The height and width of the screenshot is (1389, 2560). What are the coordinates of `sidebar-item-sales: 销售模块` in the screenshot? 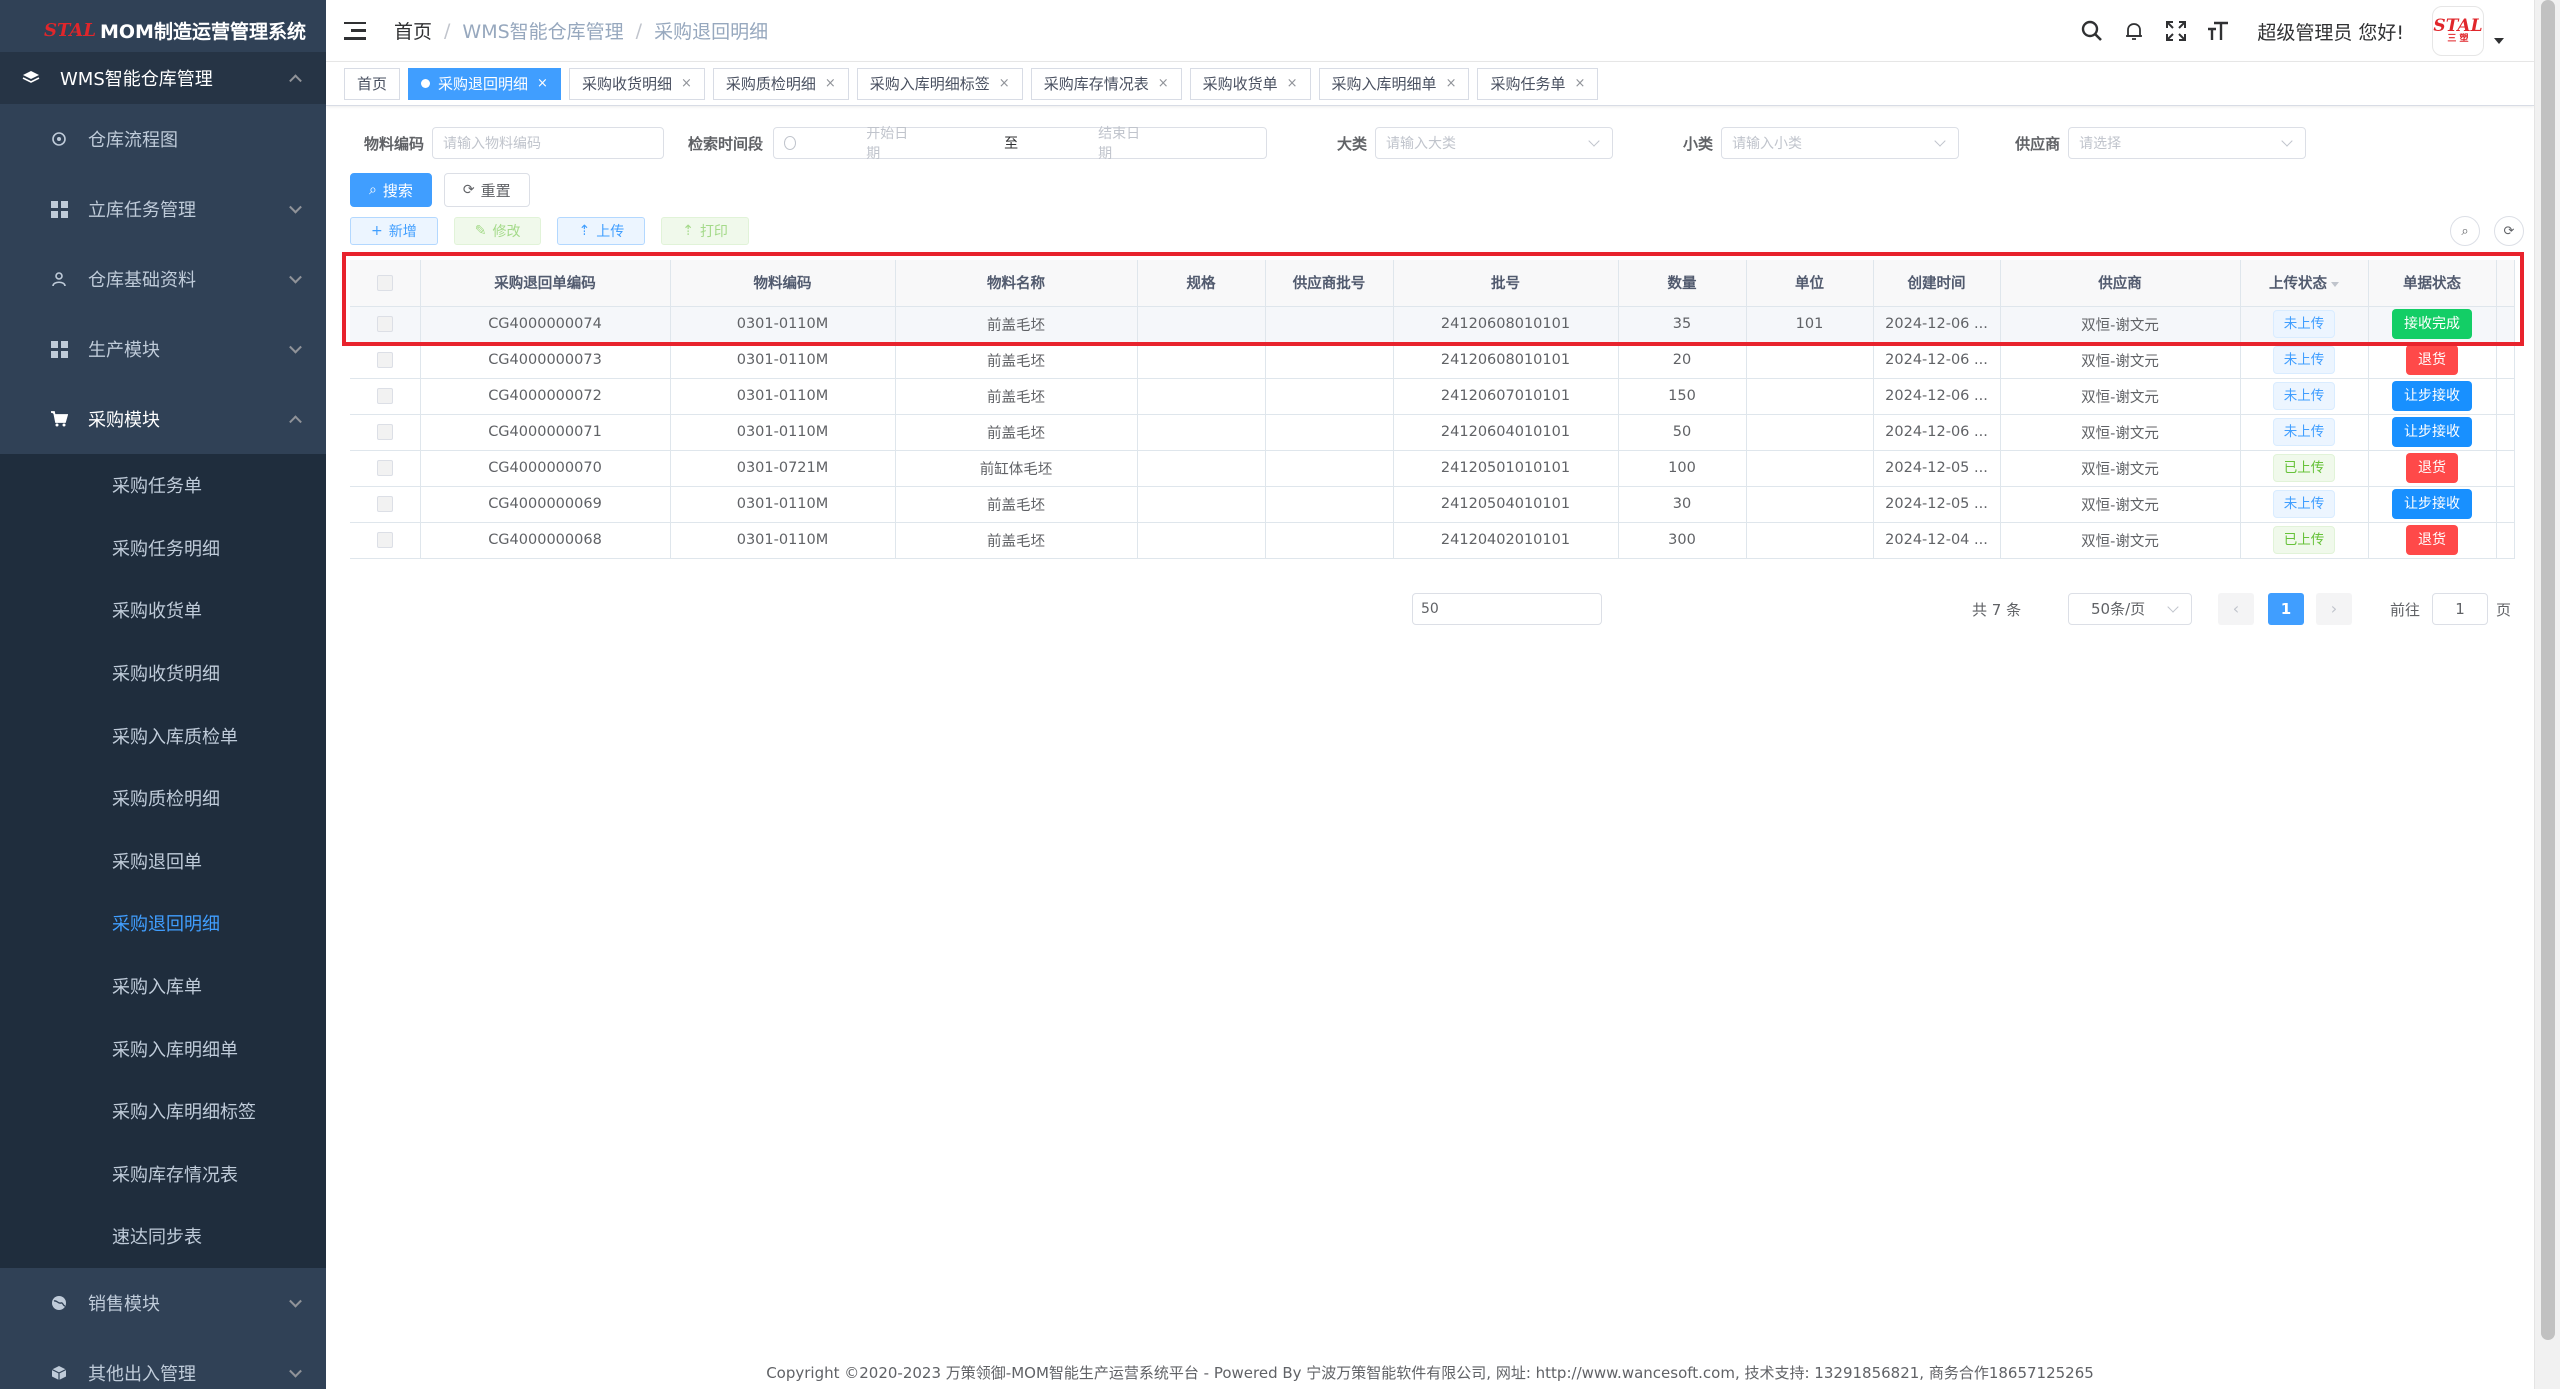 It's located at (163, 1303).